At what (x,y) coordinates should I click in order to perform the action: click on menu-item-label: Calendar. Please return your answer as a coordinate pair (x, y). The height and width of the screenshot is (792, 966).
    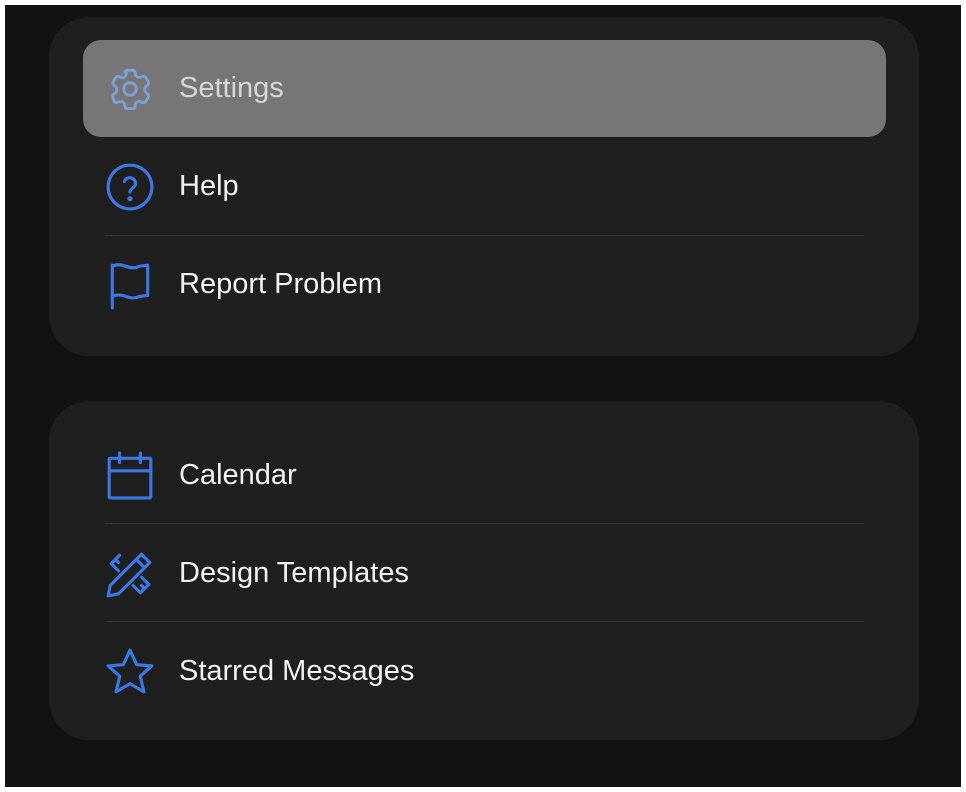
    Looking at the image, I should click on (238, 475).